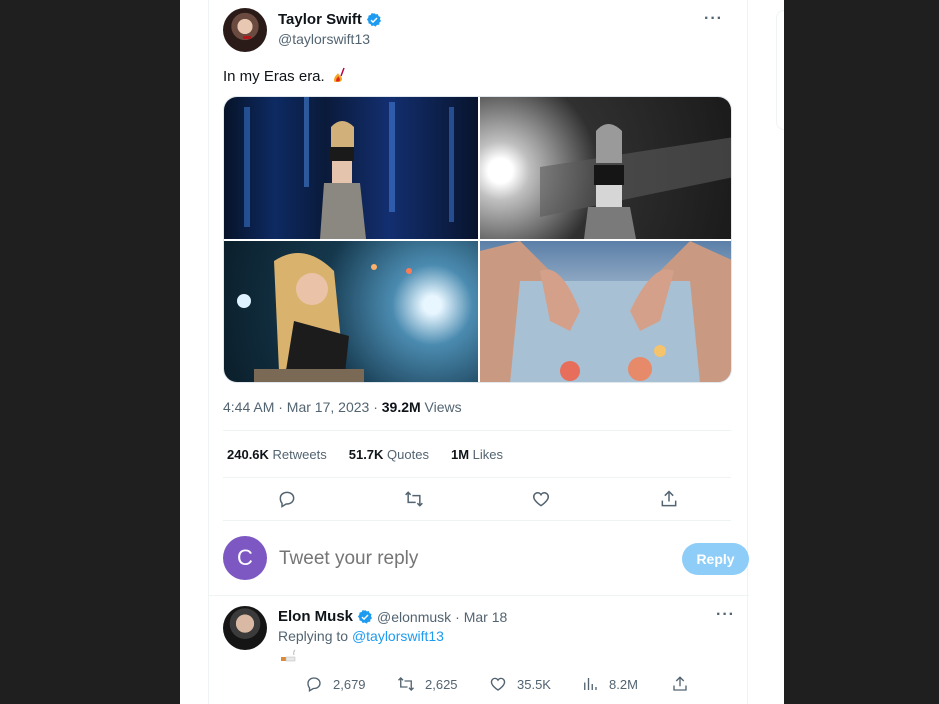 This screenshot has width=939, height=704. I want to click on likes-stat: 1M Likes, so click(477, 454).